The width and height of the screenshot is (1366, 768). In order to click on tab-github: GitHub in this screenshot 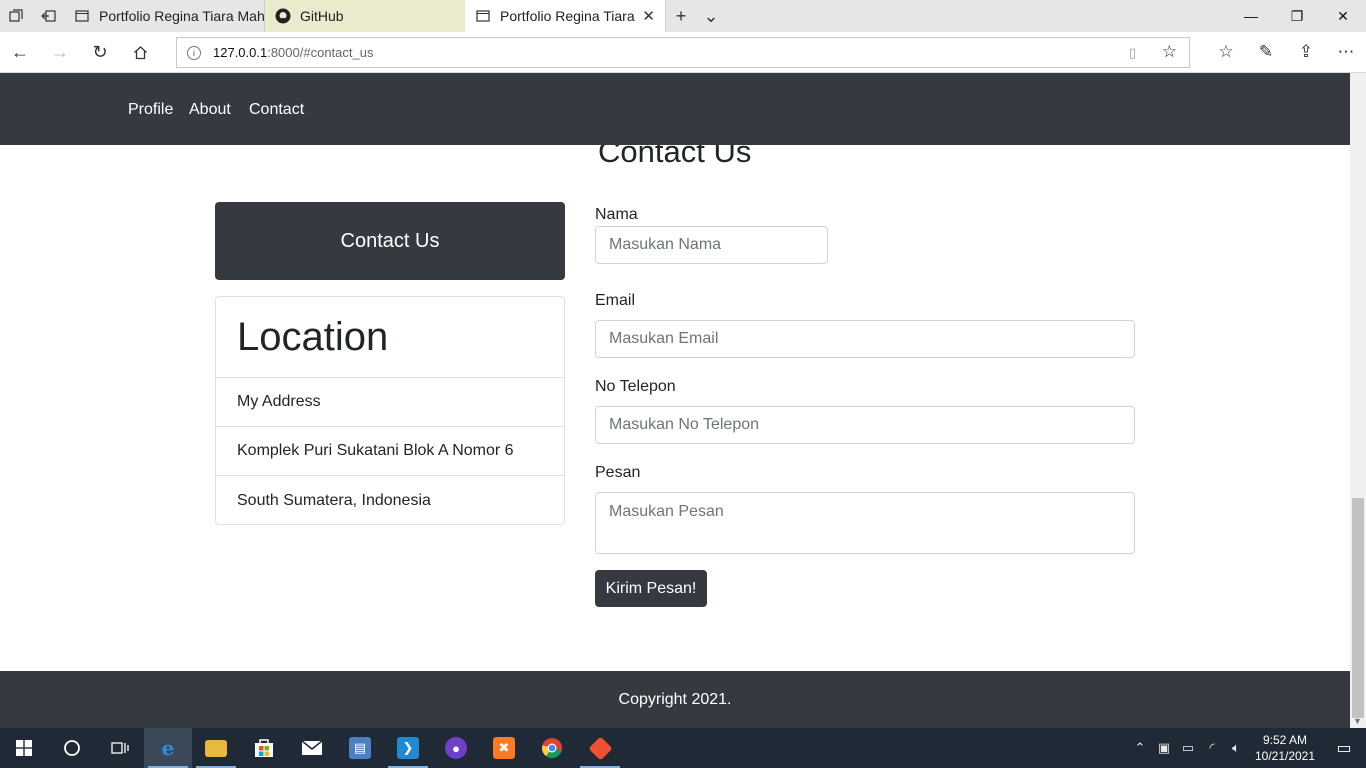, I will do `click(365, 16)`.